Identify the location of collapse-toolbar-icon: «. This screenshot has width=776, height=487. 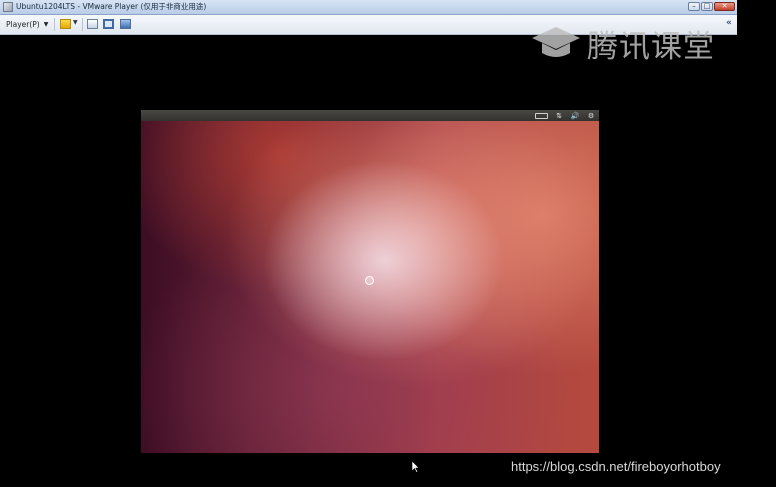
(729, 23).